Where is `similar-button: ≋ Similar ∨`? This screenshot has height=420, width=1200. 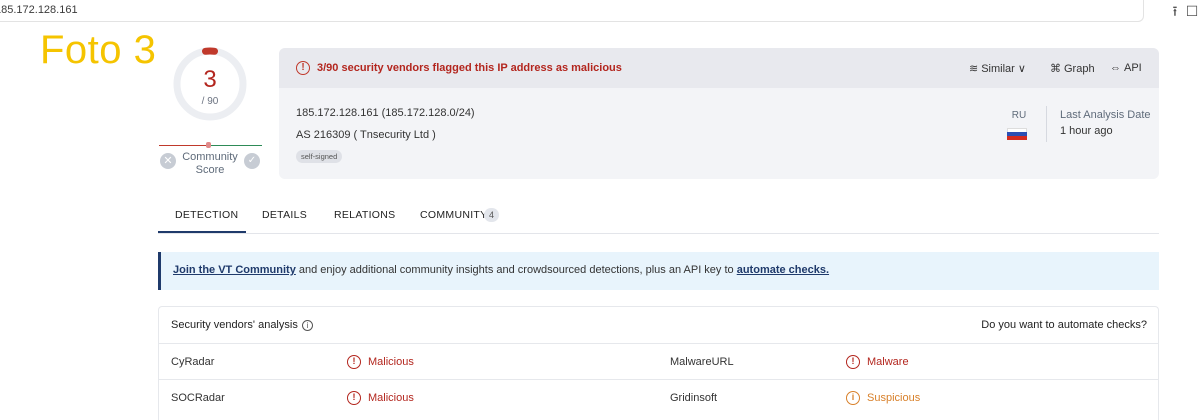 similar-button: ≋ Similar ∨ is located at coordinates (997, 68).